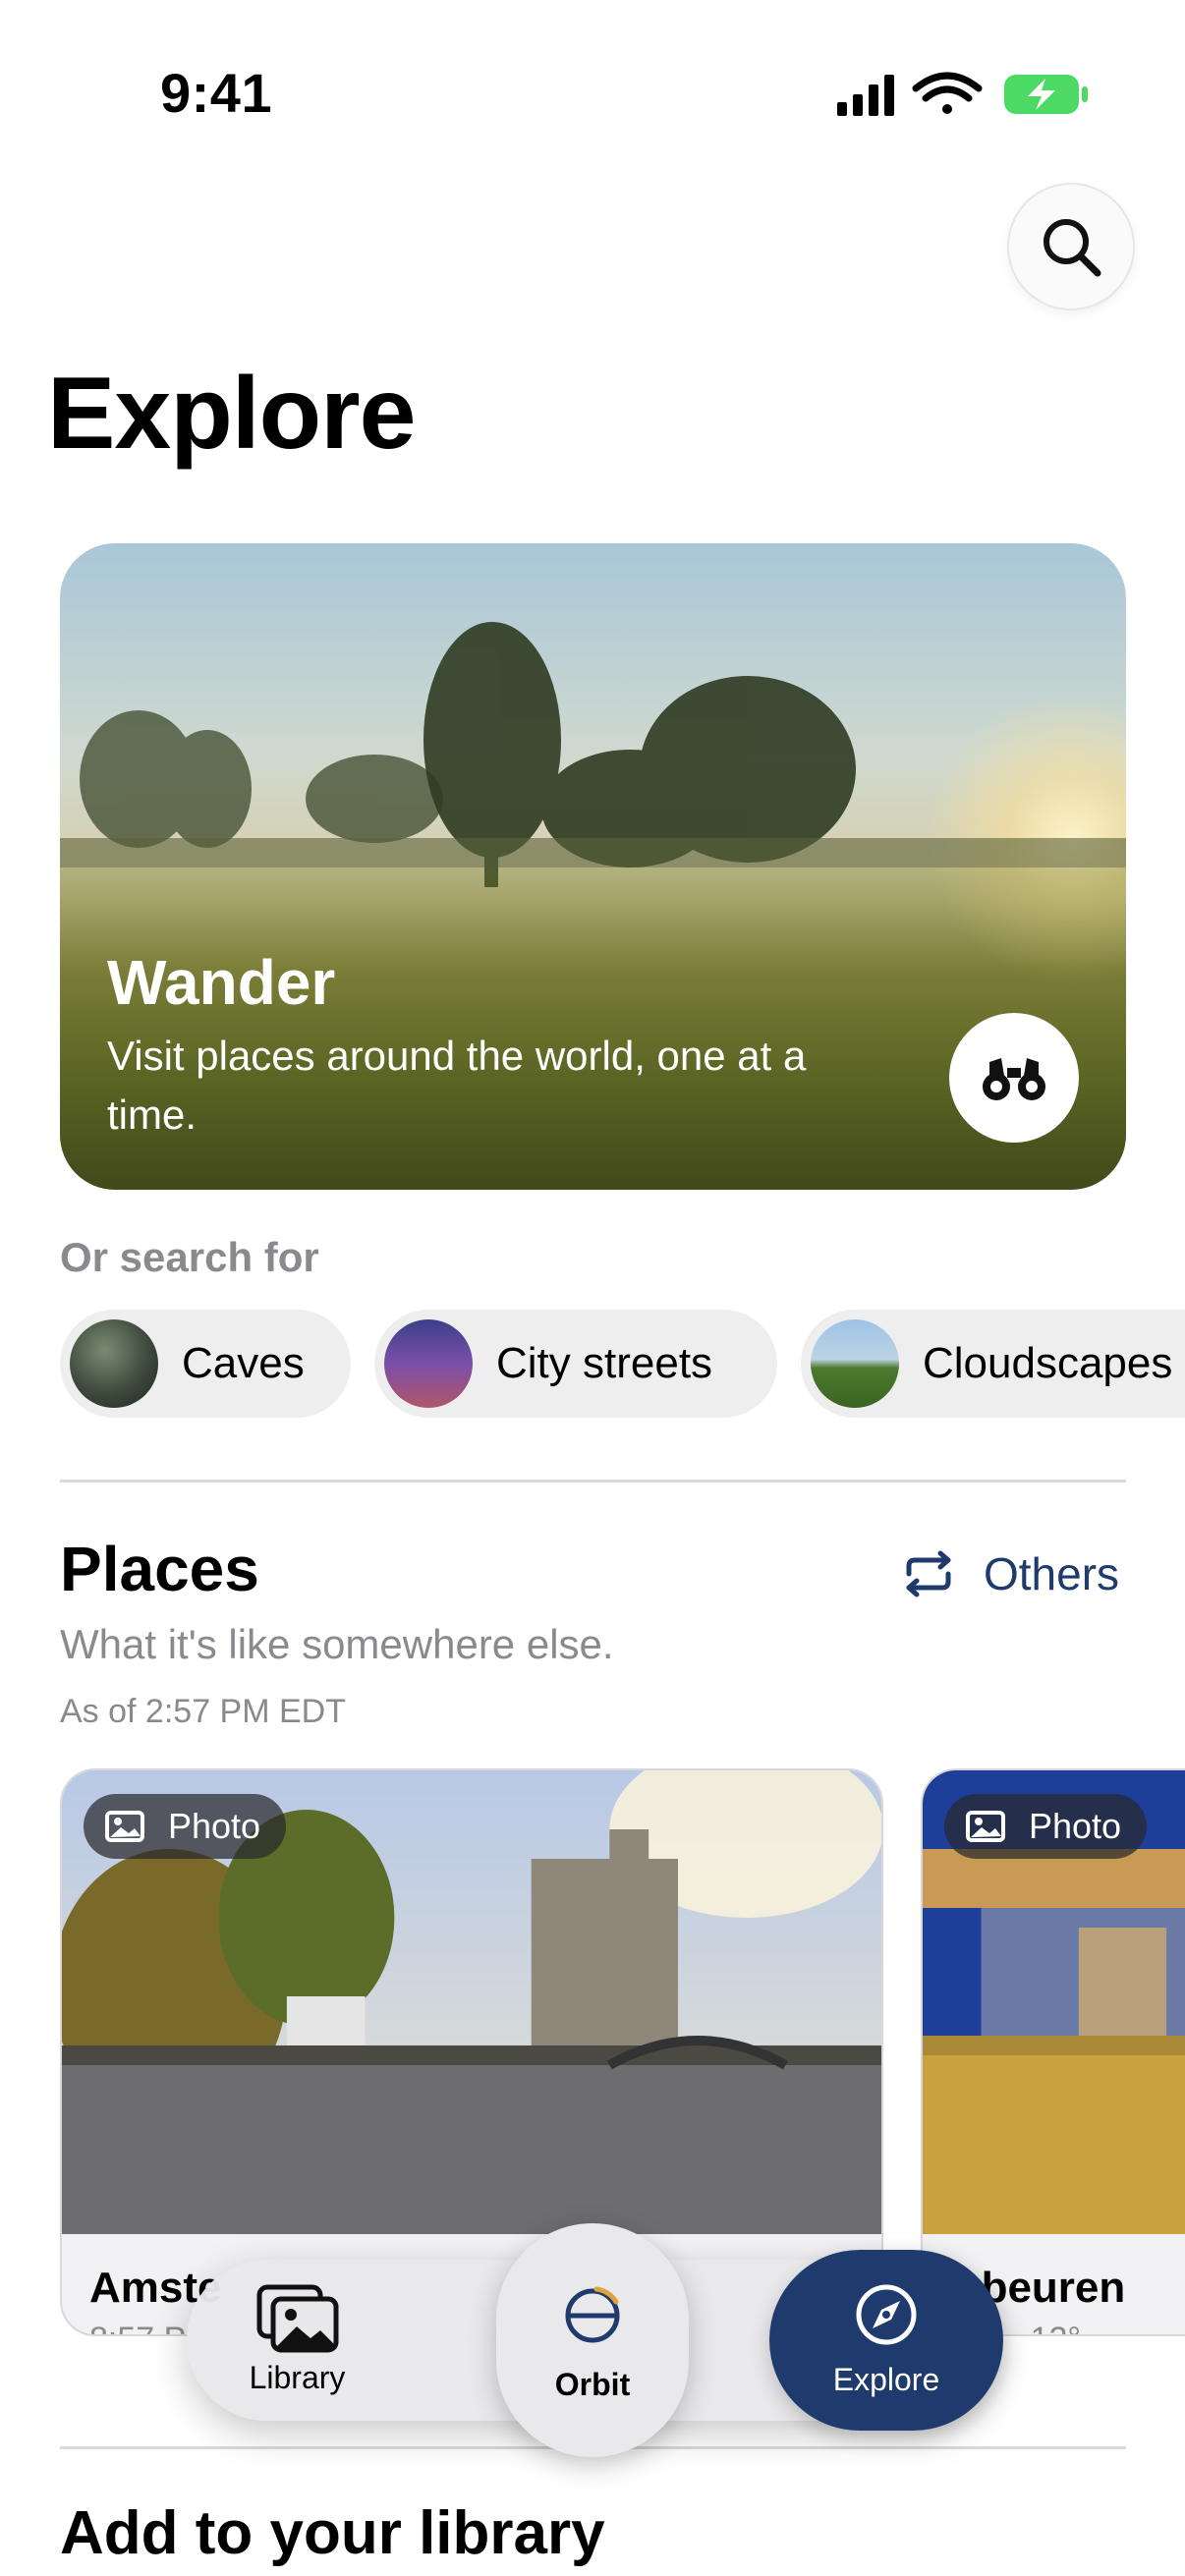 The height and width of the screenshot is (2576, 1185). What do you see at coordinates (948, 93) in the screenshot?
I see `wifi-icon` at bounding box center [948, 93].